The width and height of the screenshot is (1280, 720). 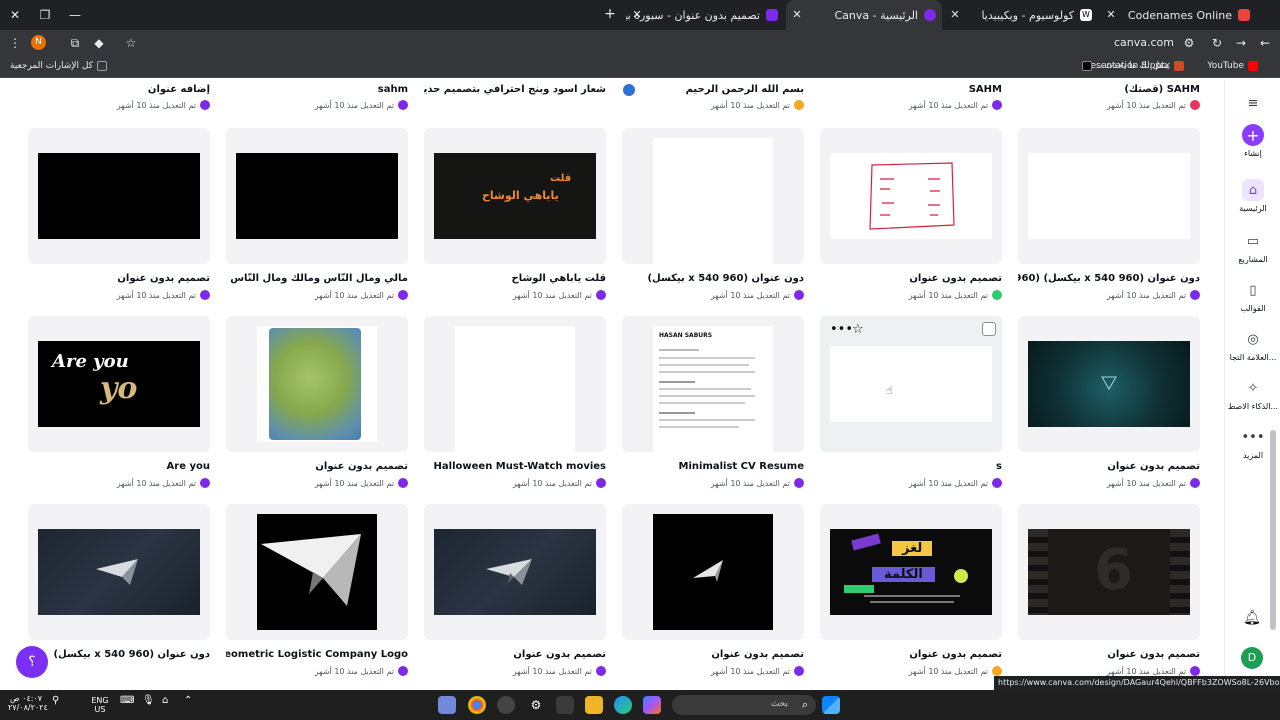 What do you see at coordinates (515, 196) in the screenshot?
I see `design-thumbnail: قلت ياباهي الوشاح` at bounding box center [515, 196].